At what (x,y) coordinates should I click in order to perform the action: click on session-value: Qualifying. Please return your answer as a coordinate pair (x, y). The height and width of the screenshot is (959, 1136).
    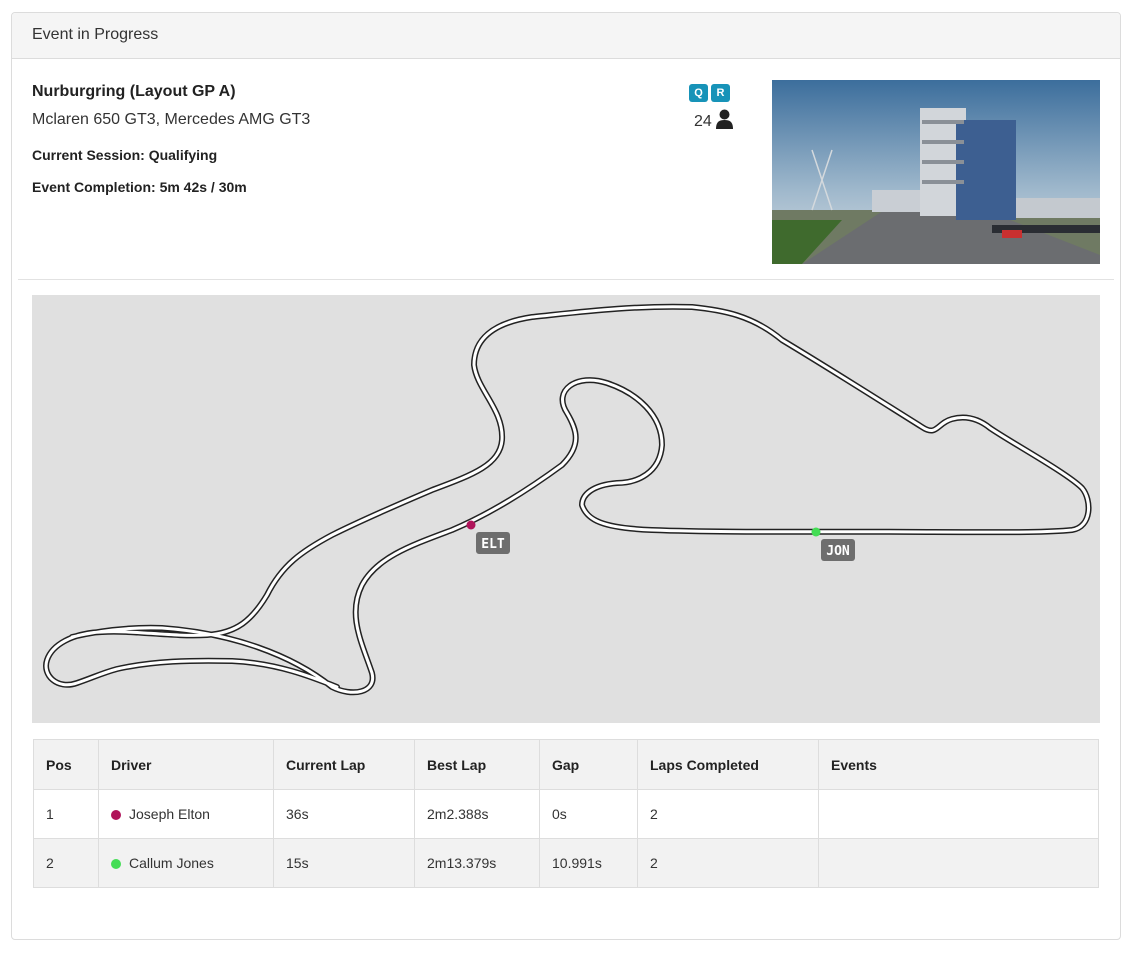
    Looking at the image, I should click on (183, 155).